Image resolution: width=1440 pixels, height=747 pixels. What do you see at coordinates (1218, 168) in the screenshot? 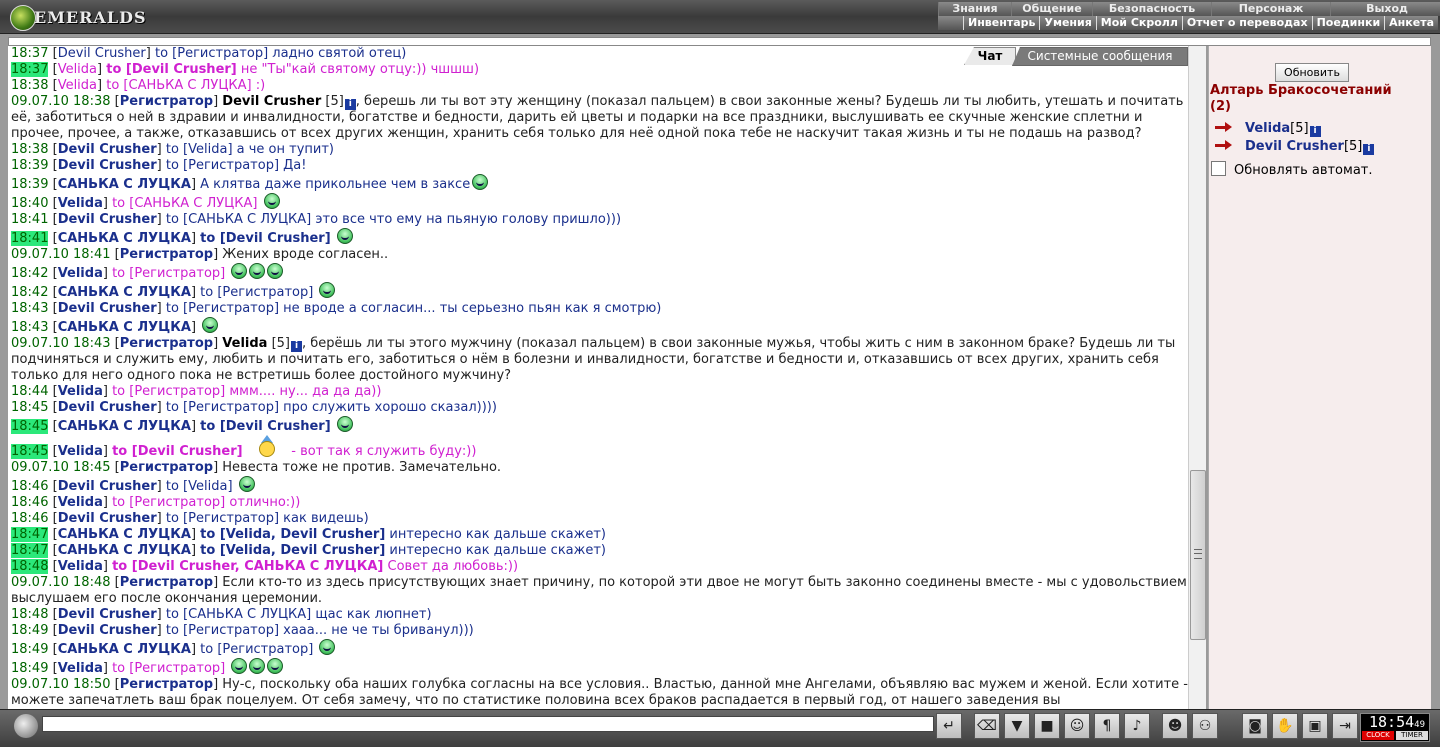
I see `auto-refresh-checkbox` at bounding box center [1218, 168].